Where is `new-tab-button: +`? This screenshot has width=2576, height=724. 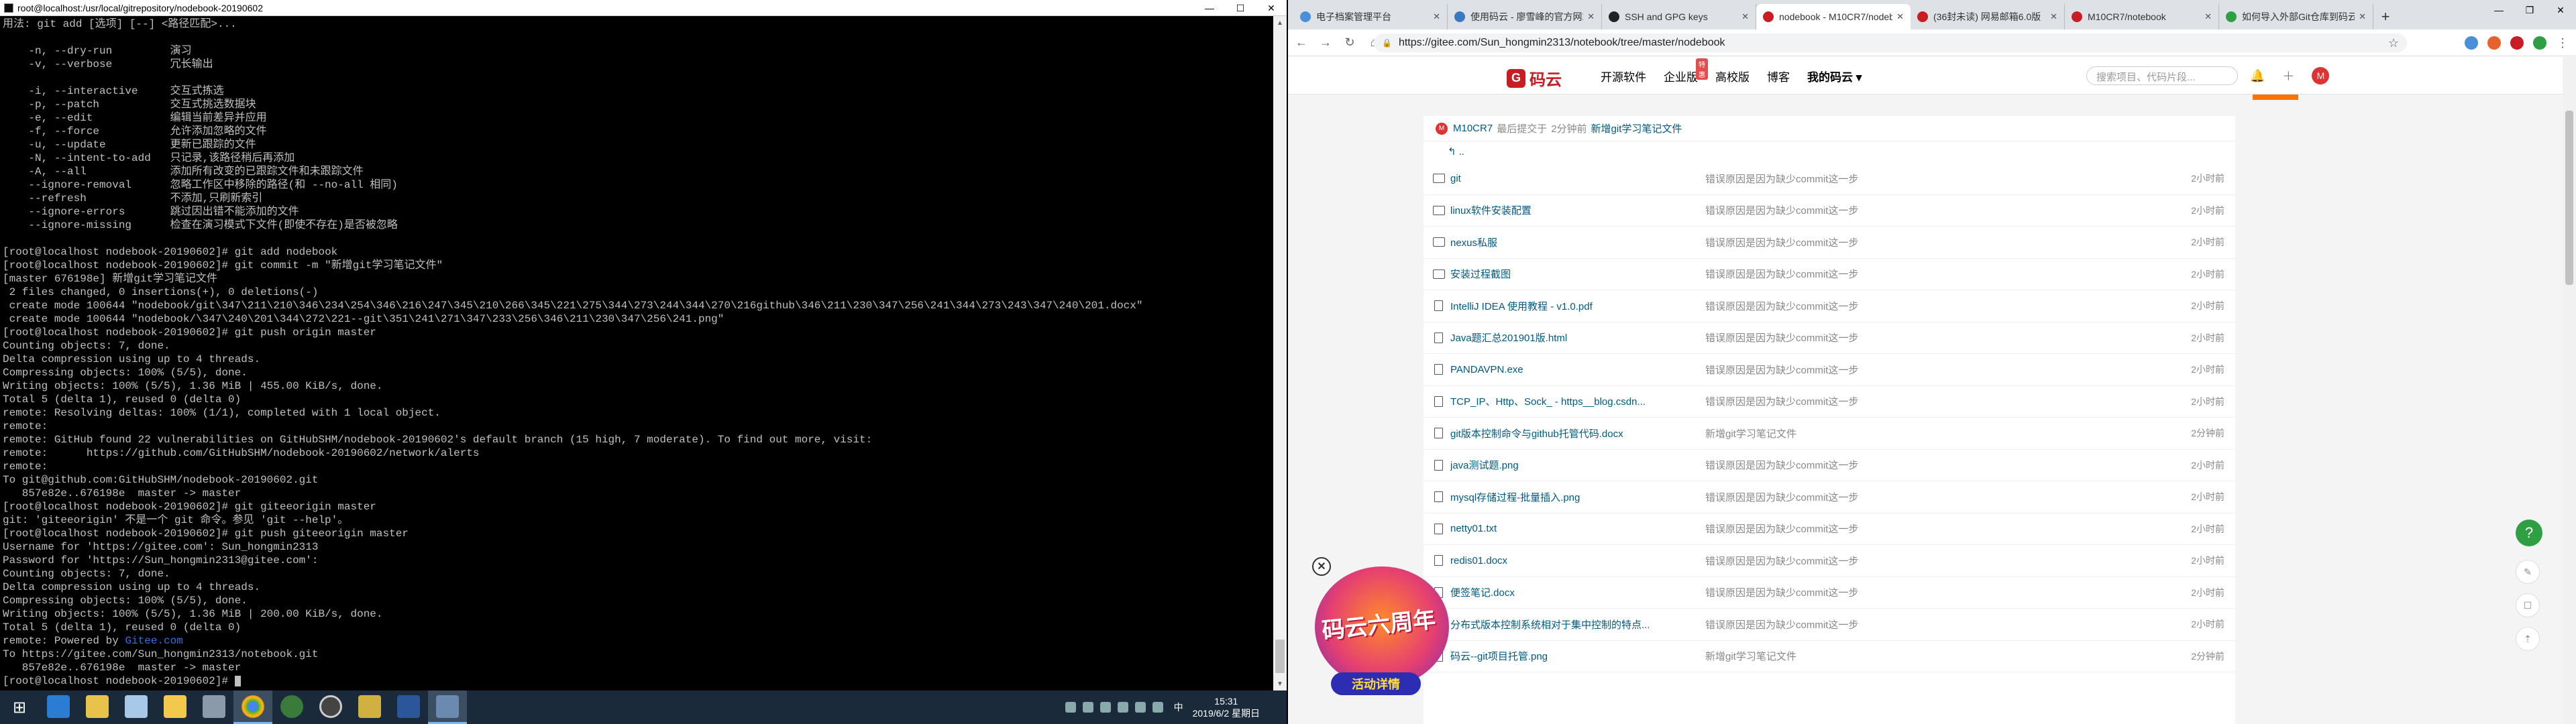 new-tab-button: + is located at coordinates (2385, 16).